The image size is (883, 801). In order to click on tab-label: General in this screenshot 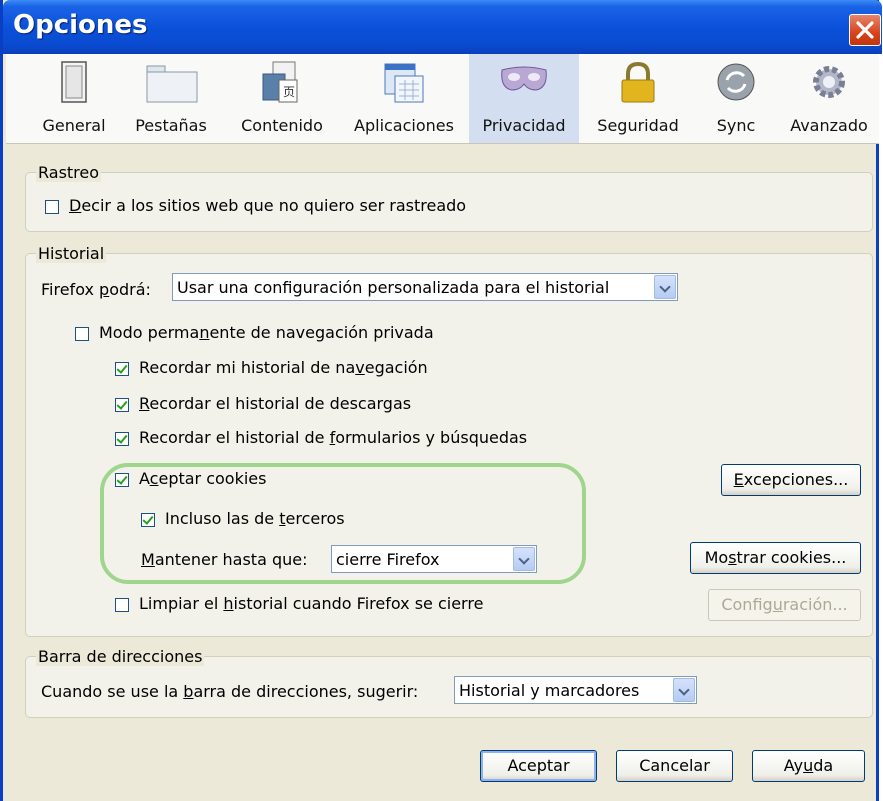, I will do `click(74, 125)`.